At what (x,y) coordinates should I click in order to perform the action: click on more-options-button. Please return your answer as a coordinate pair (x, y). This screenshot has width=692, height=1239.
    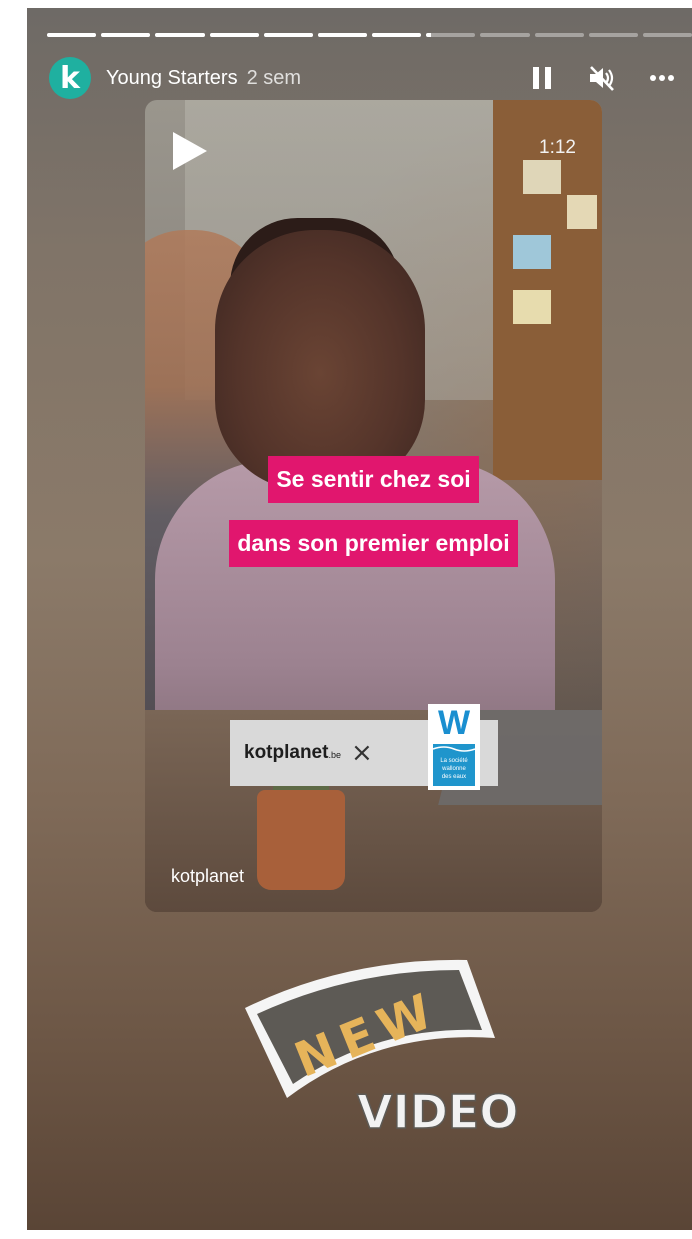
    Looking at the image, I should click on (662, 78).